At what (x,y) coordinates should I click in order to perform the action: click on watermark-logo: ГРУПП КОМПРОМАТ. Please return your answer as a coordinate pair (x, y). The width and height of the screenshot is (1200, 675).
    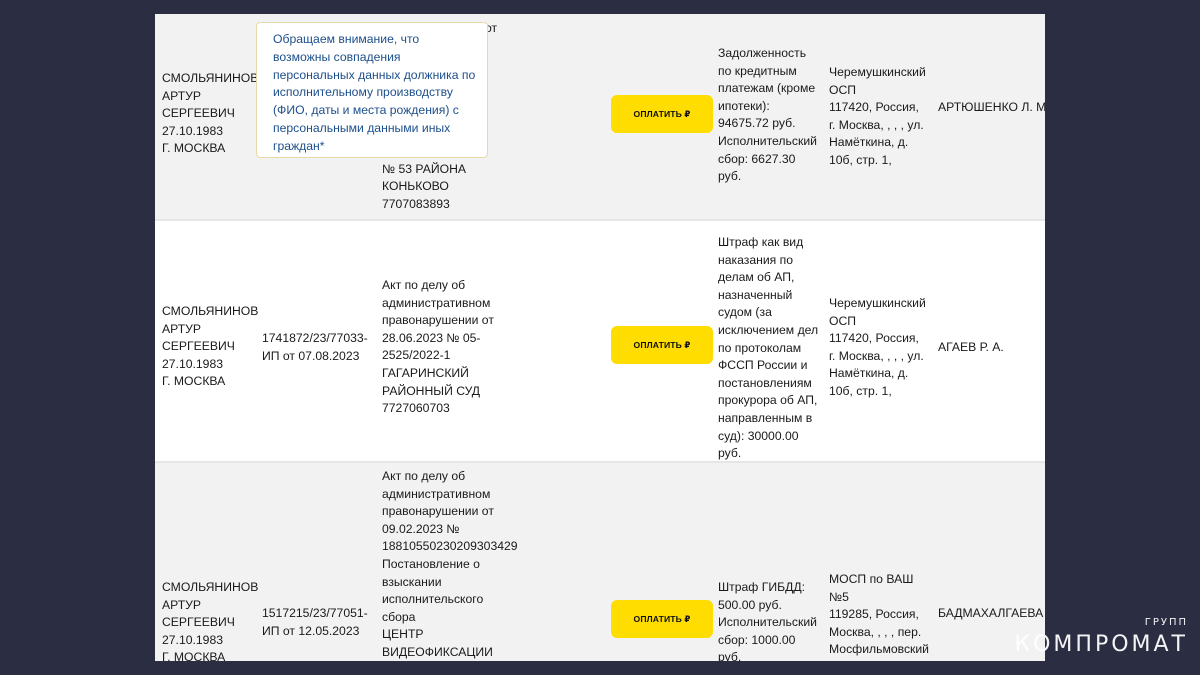
    Looking at the image, I should click on (1101, 637).